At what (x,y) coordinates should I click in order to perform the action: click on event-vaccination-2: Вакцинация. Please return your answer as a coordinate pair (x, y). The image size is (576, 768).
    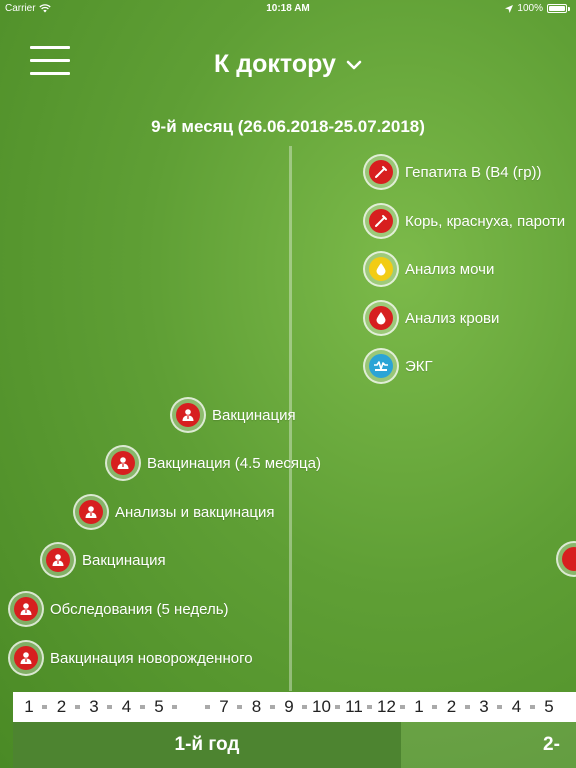
    Looking at the image, I should click on (103, 560).